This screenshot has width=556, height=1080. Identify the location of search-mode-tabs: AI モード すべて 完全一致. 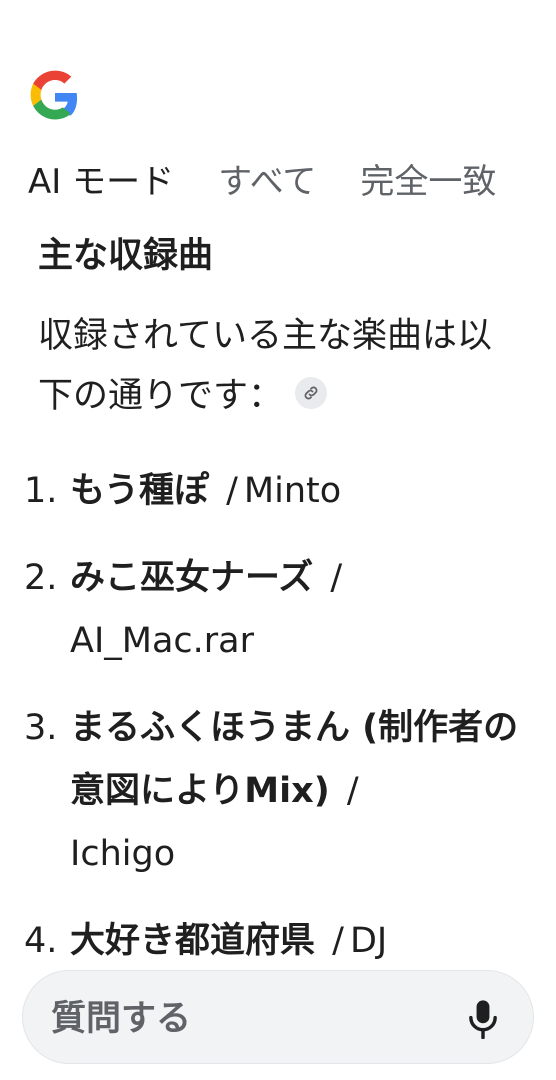
(262, 182).